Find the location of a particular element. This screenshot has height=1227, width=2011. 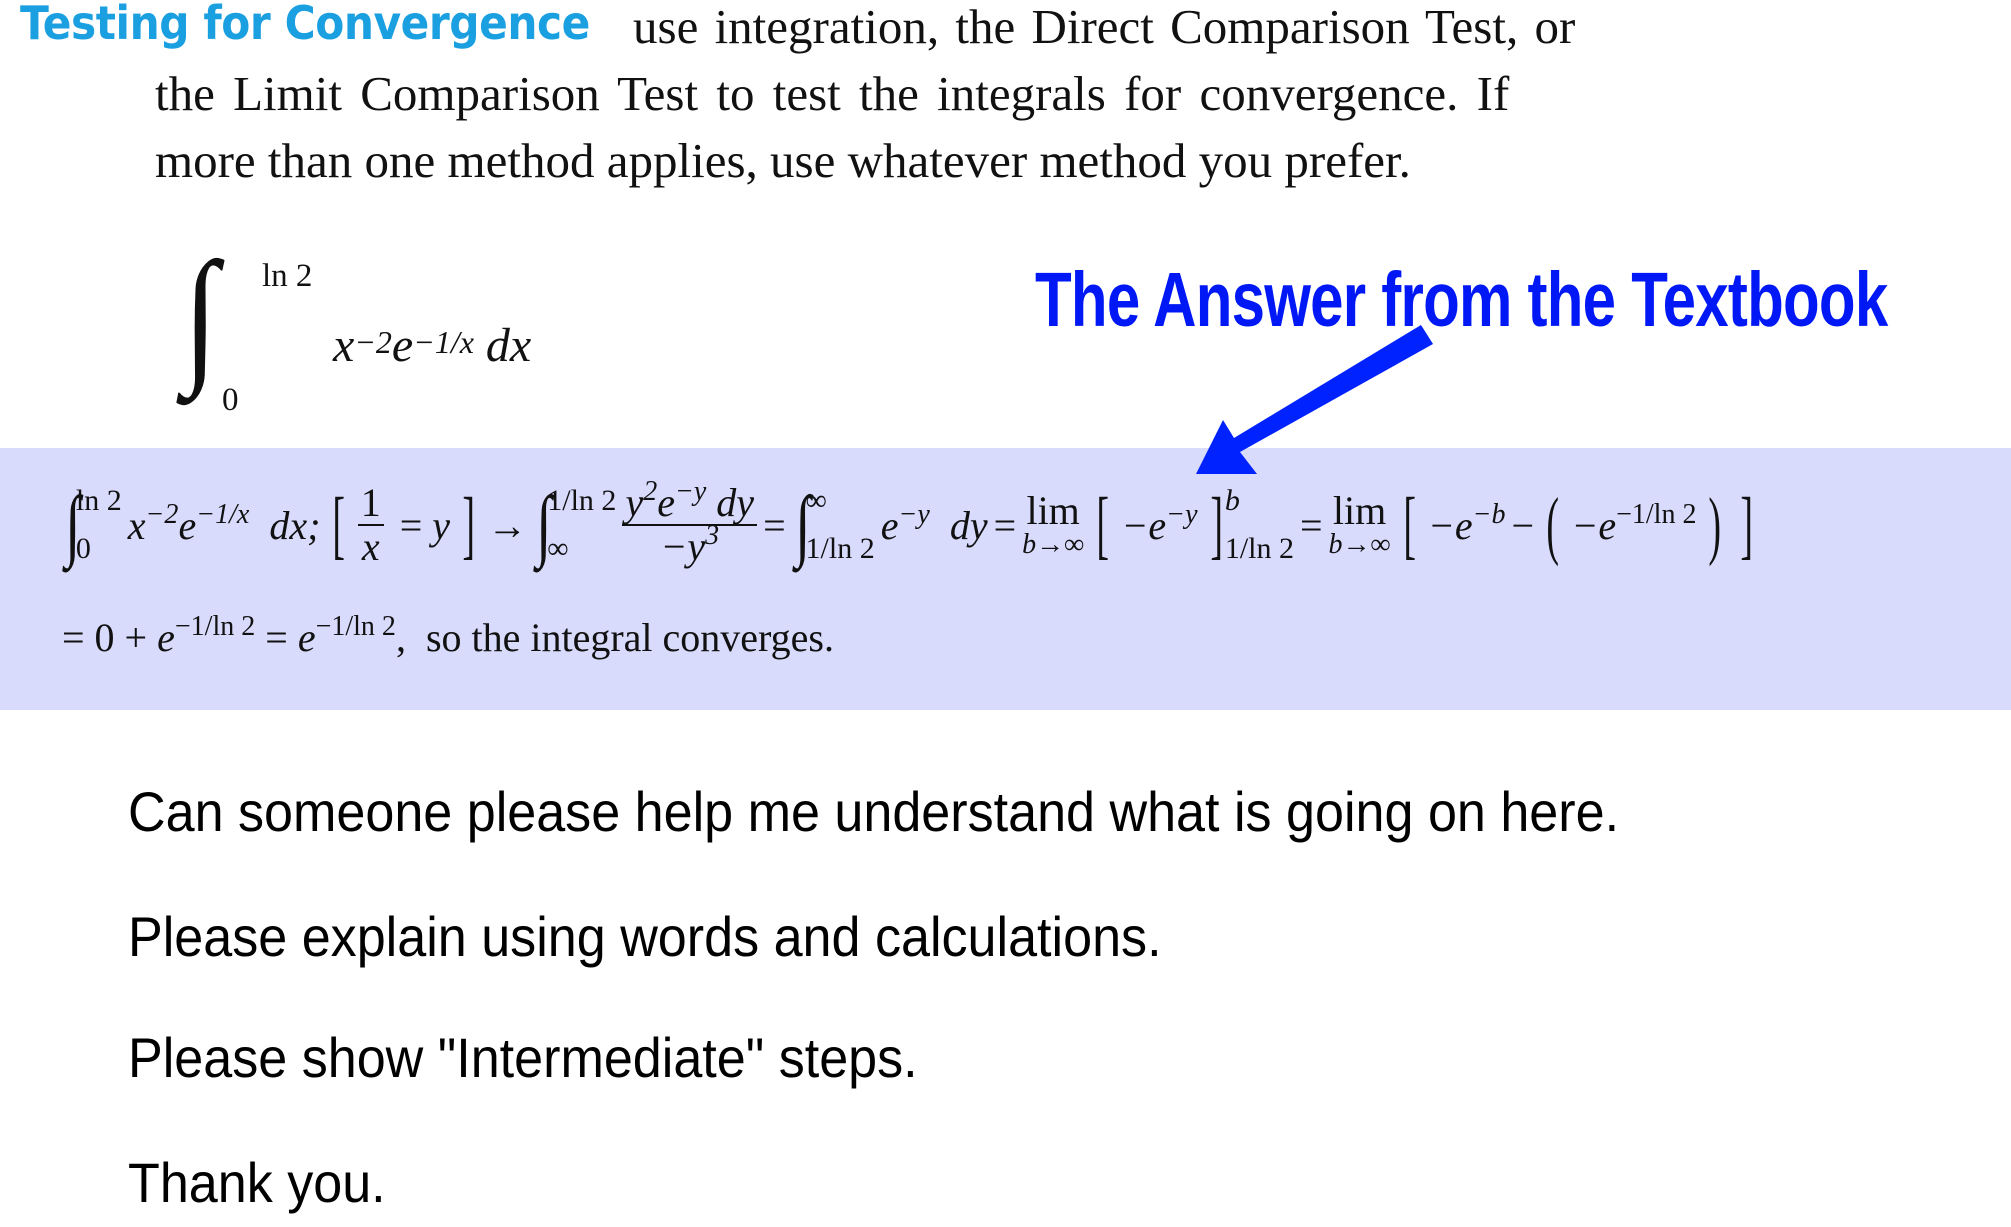

answer-label: The Answer from the Textbook is located at coordinates (1461, 300).